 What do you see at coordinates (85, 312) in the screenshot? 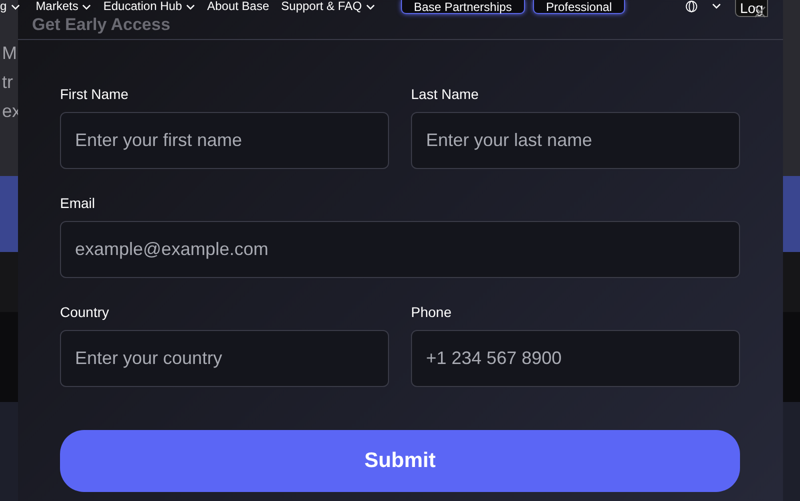
I see `field-label: Country` at bounding box center [85, 312].